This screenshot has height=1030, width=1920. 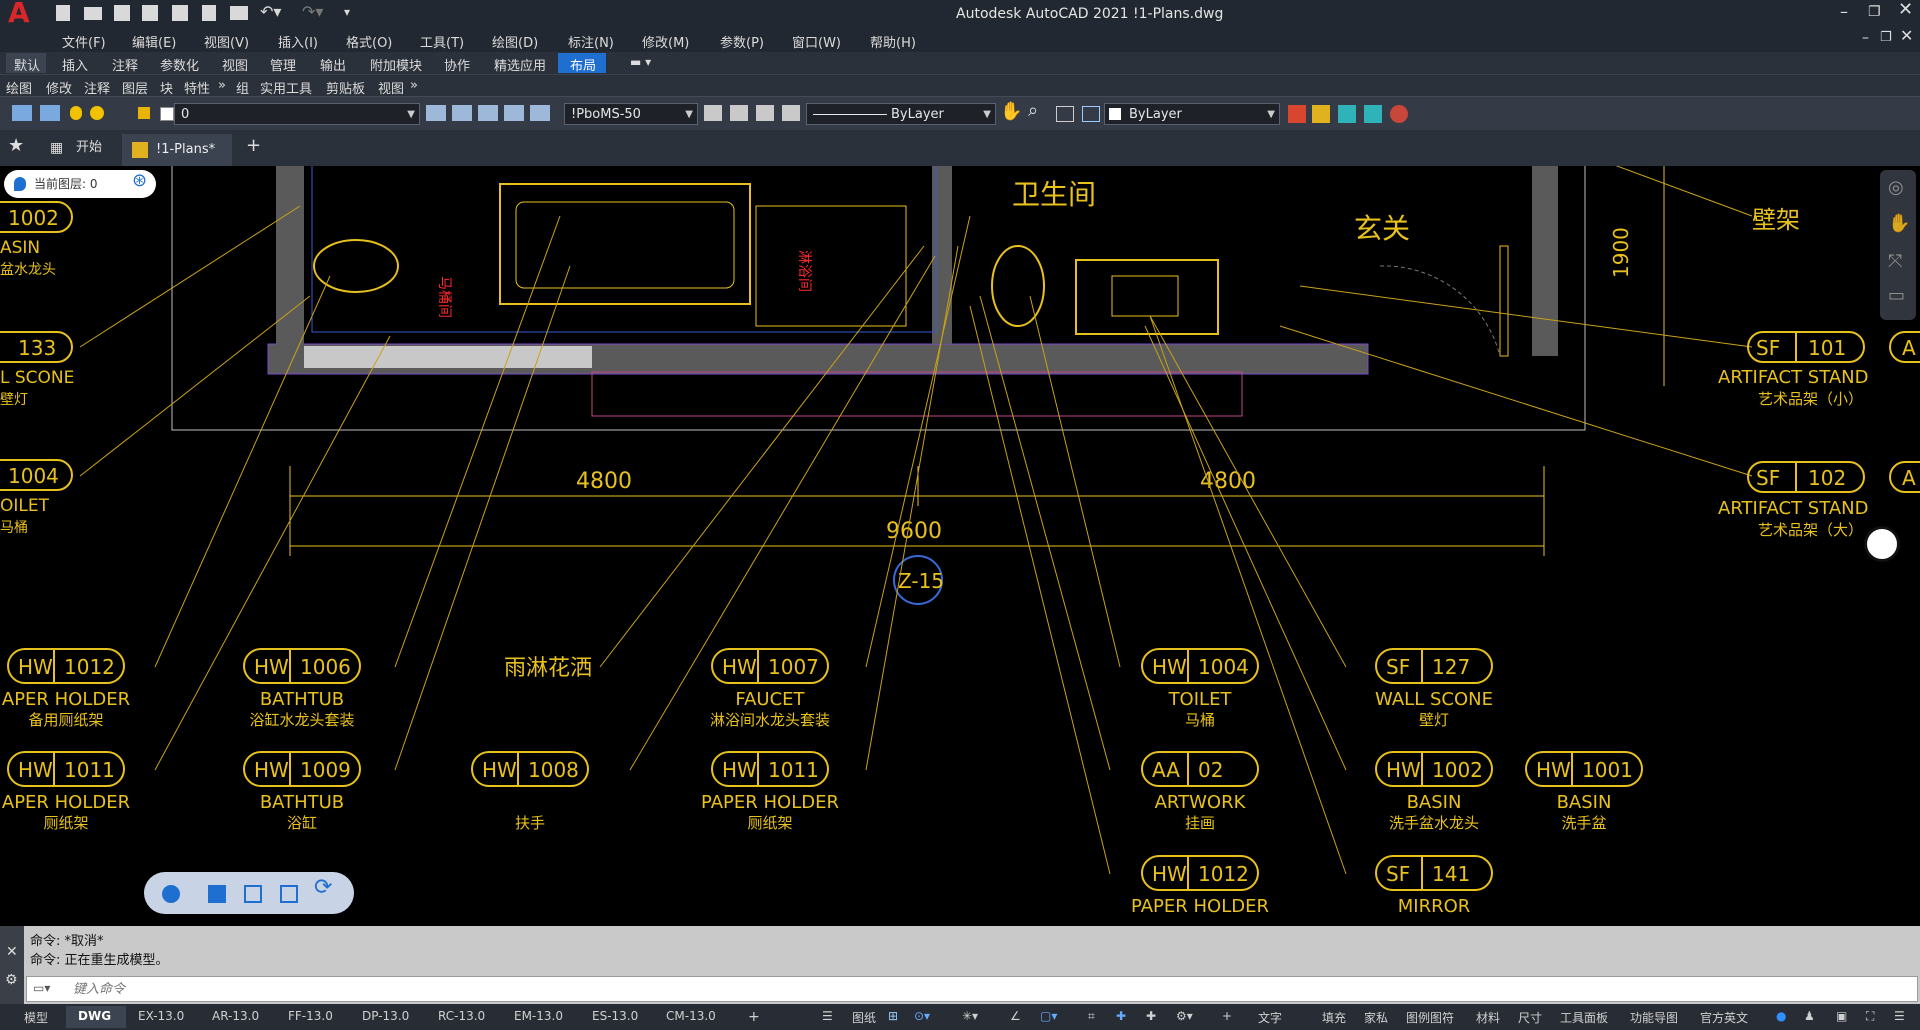 What do you see at coordinates (171, 894) in the screenshot?
I see `settings-gear-icon` at bounding box center [171, 894].